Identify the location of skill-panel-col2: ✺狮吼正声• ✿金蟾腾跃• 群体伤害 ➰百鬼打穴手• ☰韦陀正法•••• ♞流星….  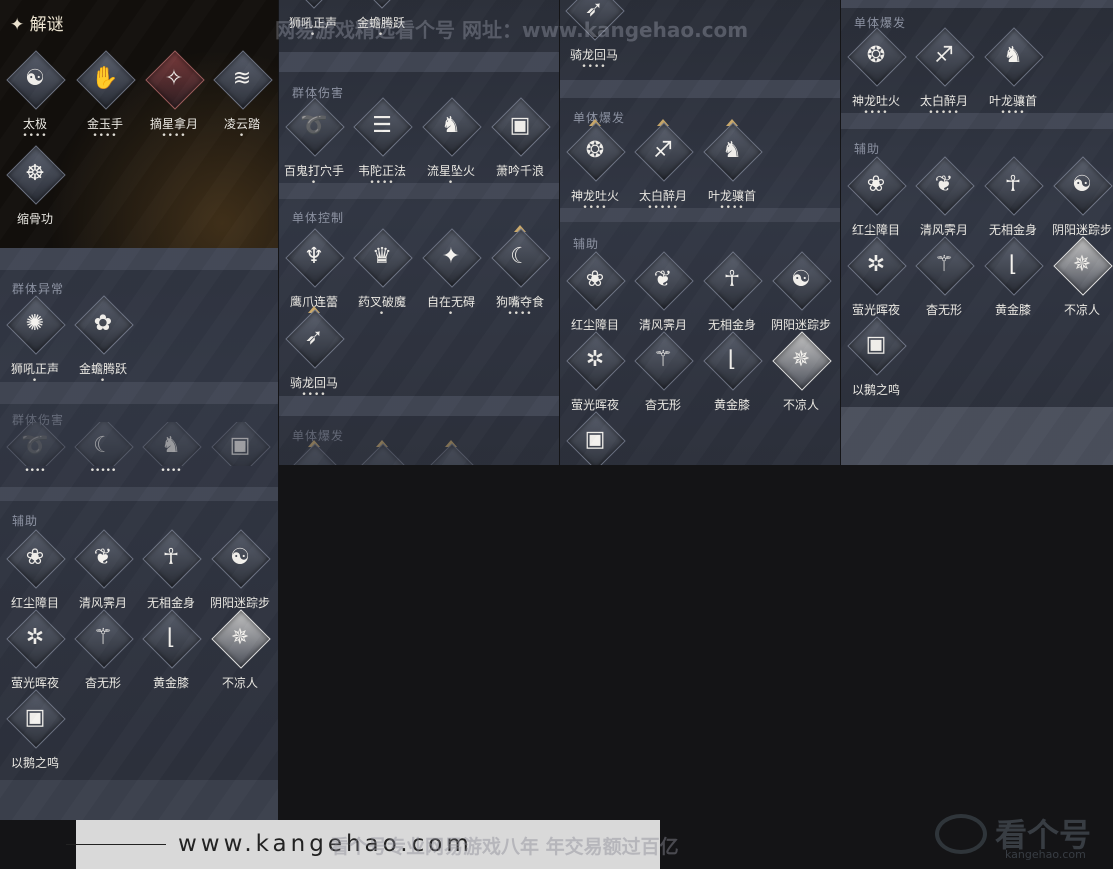
(419, 232).